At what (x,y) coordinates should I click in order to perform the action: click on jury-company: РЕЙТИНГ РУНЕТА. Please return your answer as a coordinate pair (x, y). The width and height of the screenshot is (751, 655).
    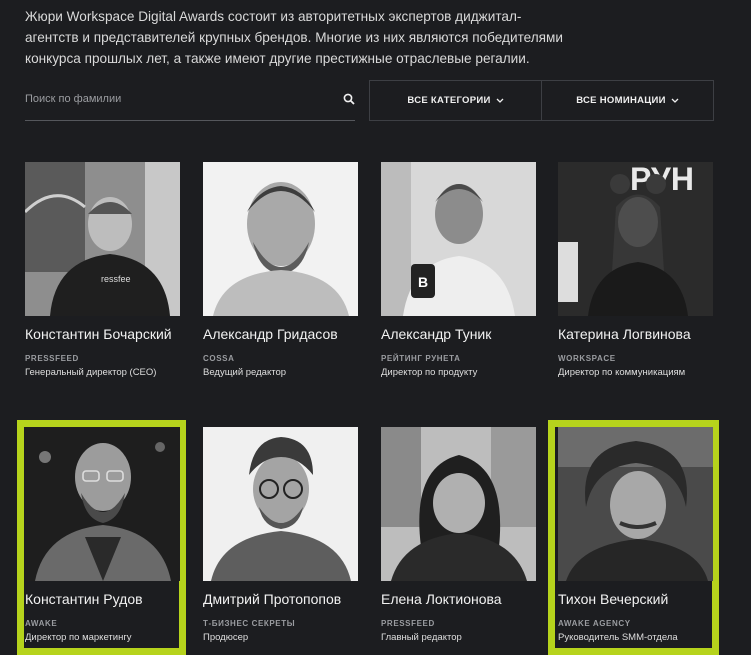
    Looking at the image, I should click on (421, 358).